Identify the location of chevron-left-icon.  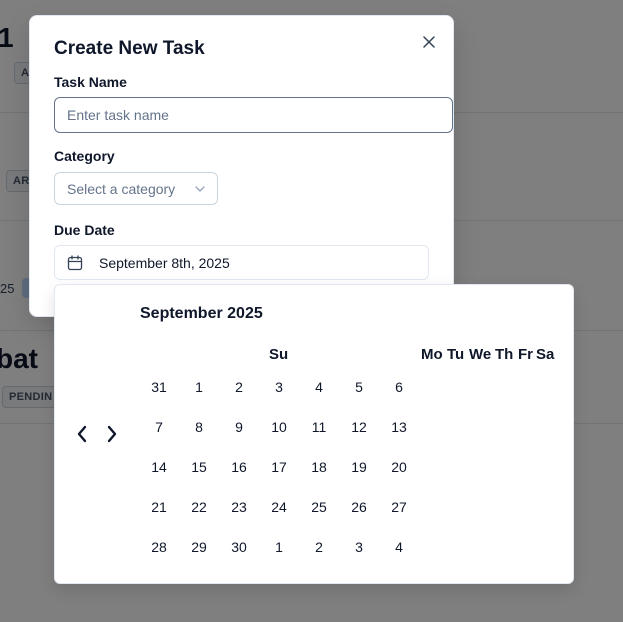
(82, 434).